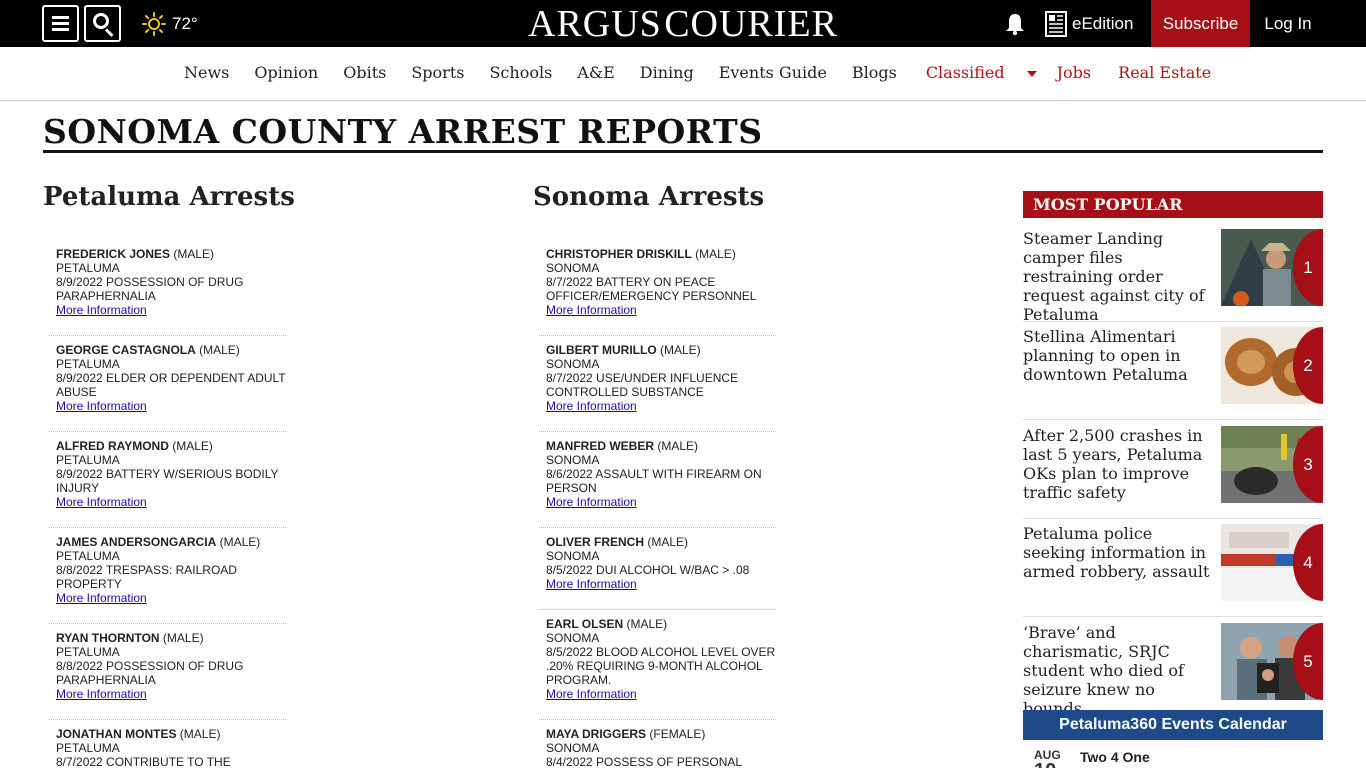  What do you see at coordinates (874, 72) in the screenshot?
I see `nav-blogs: Blogs` at bounding box center [874, 72].